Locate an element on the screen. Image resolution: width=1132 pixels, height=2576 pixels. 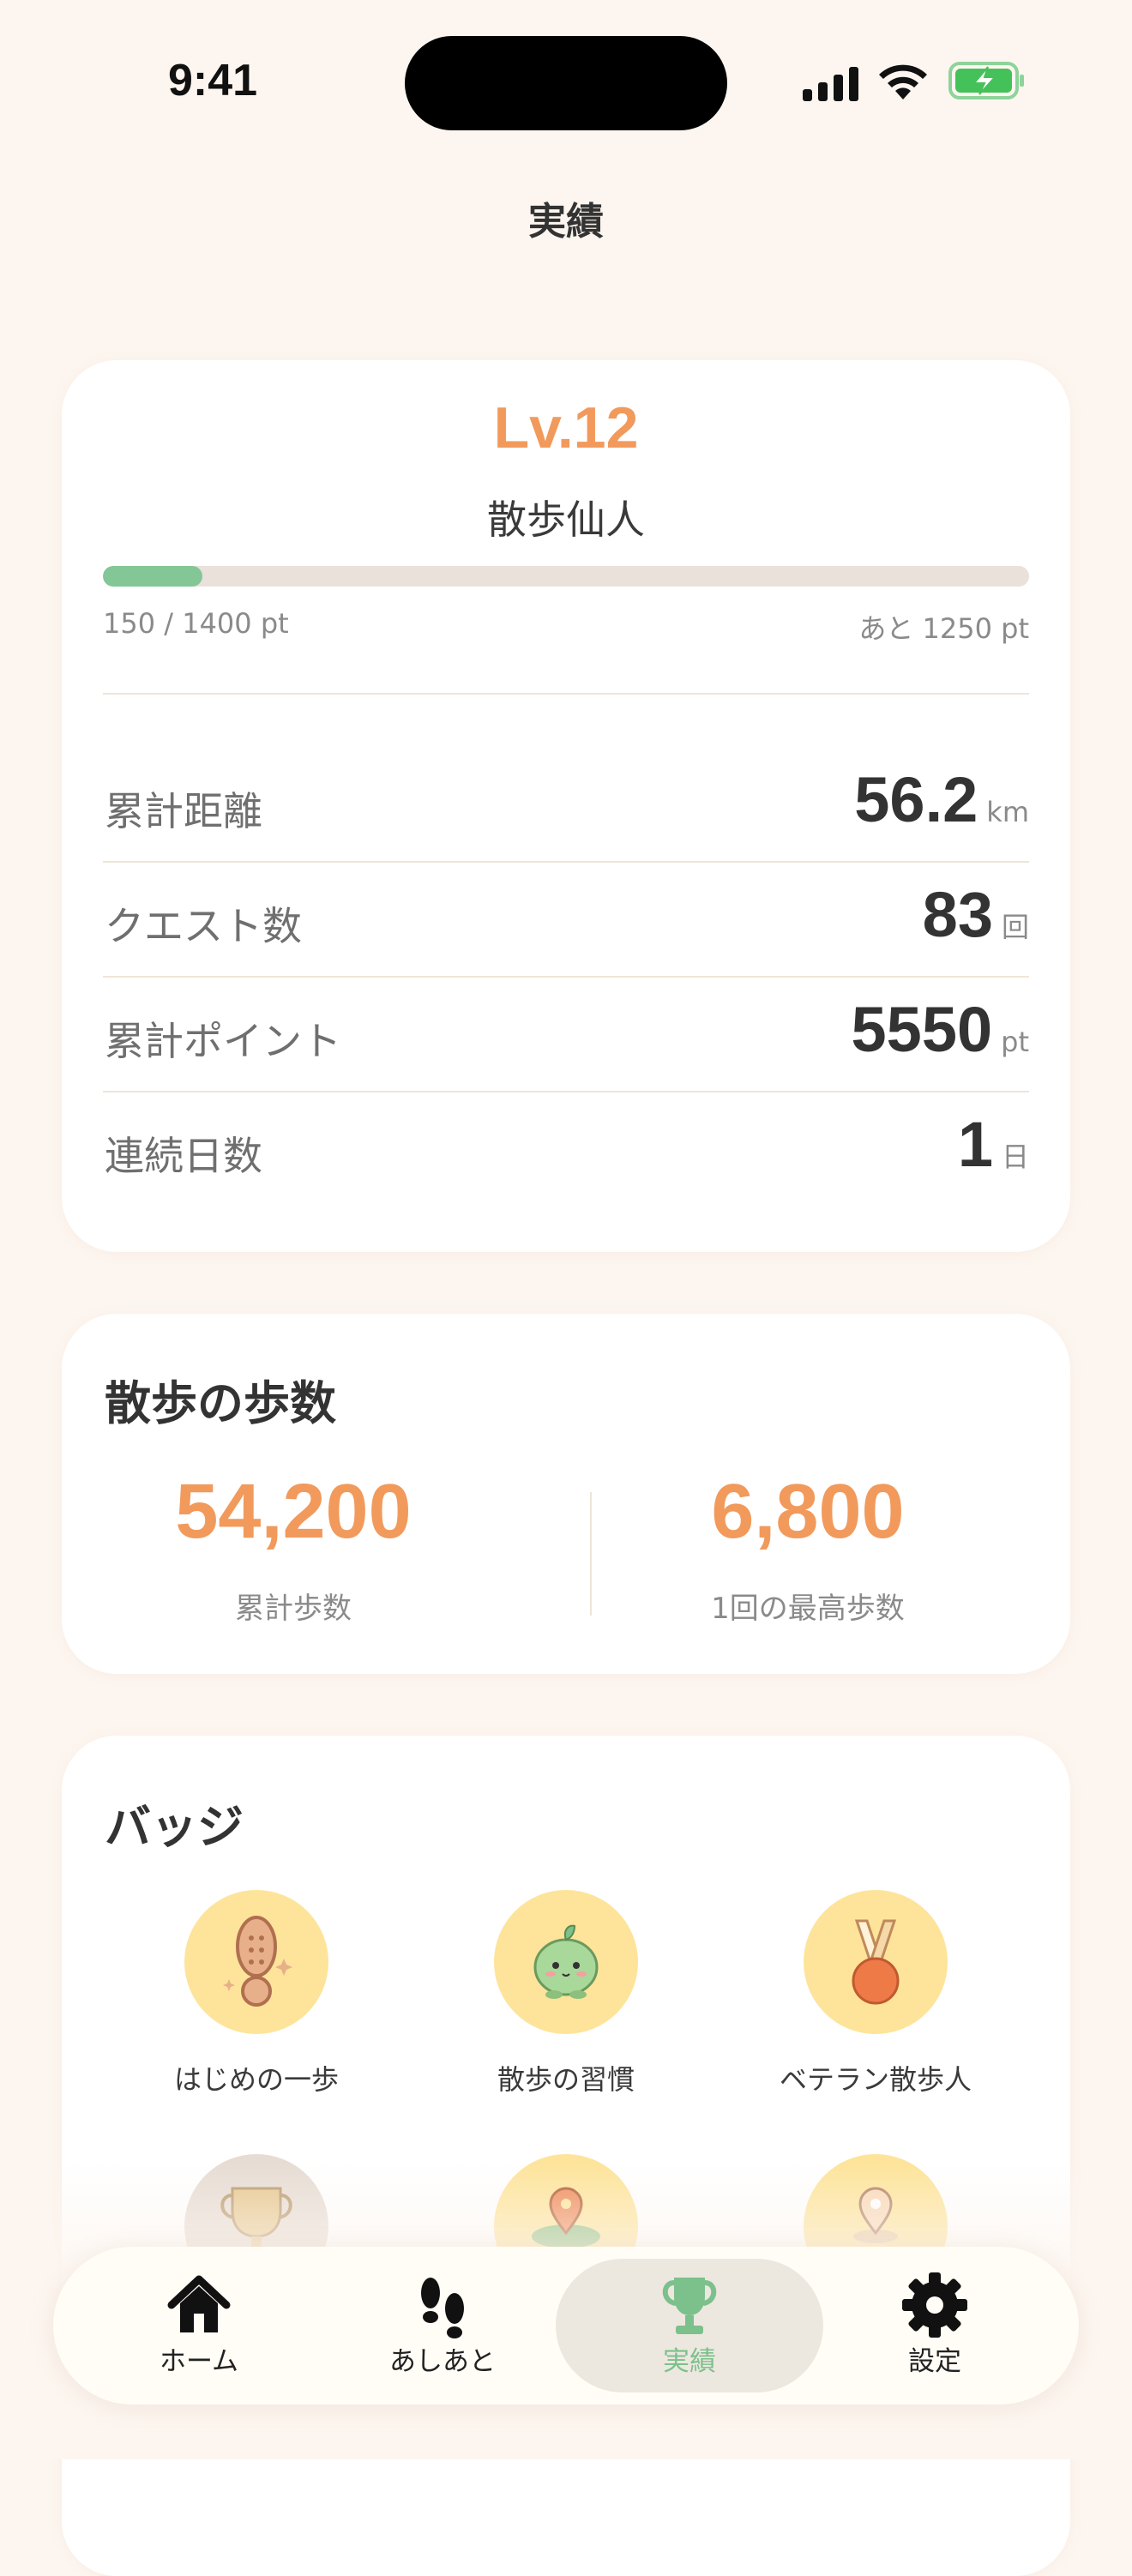
stat-value-quests: 83 回 is located at coordinates (976, 914).